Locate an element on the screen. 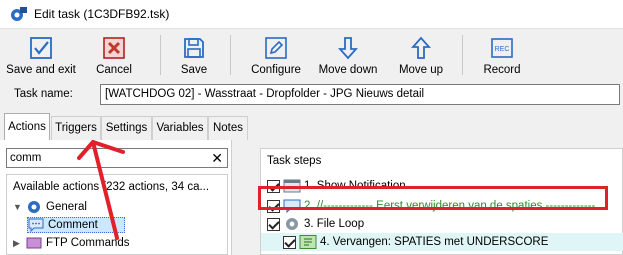 Image resolution: width=623 pixels, height=255 pixels. tree-item-comment: Comment is located at coordinates (76, 225).